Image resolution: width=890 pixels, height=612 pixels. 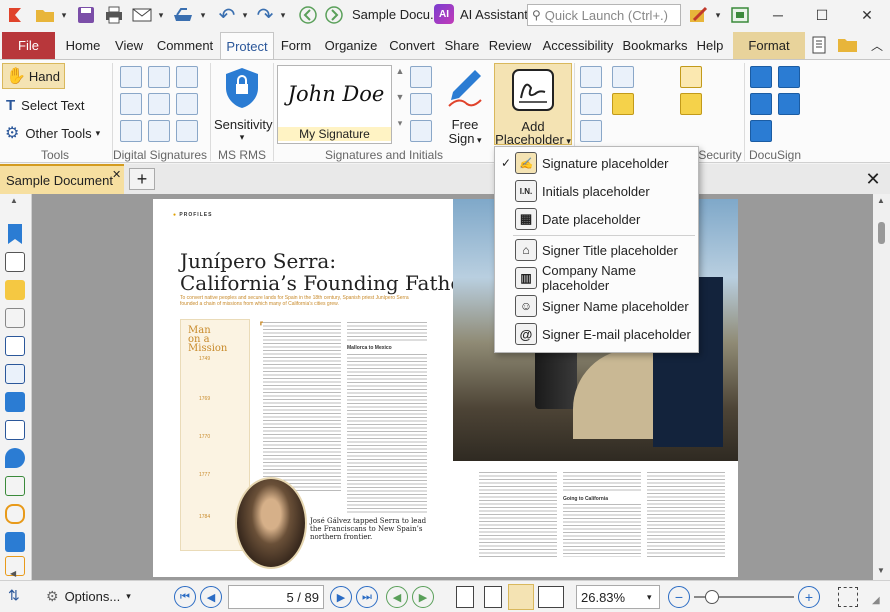 I want to click on pages-icon, so click(x=15, y=262).